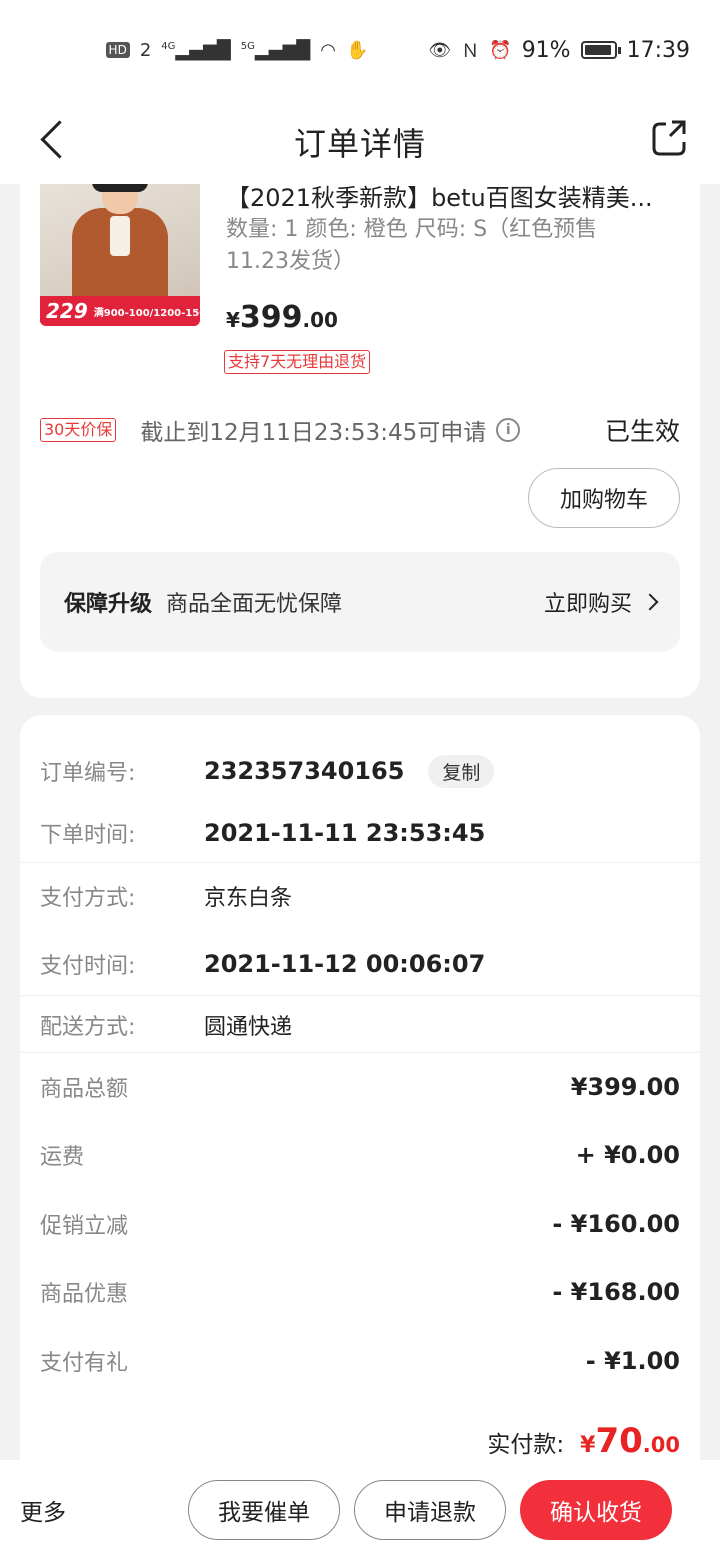  Describe the element at coordinates (587, 604) in the screenshot. I see `buy-now-label: 立即购买` at that location.